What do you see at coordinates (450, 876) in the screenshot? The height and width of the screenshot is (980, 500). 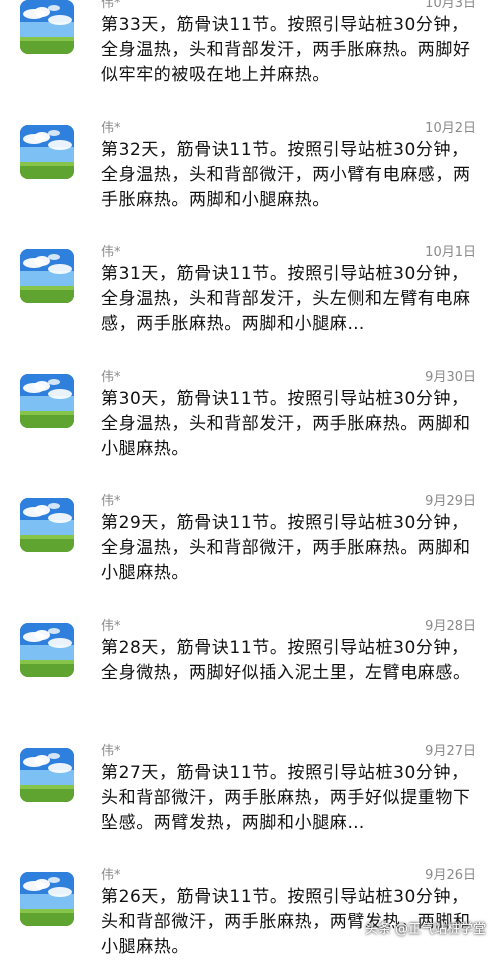 I see `message-date: 9月26日` at bounding box center [450, 876].